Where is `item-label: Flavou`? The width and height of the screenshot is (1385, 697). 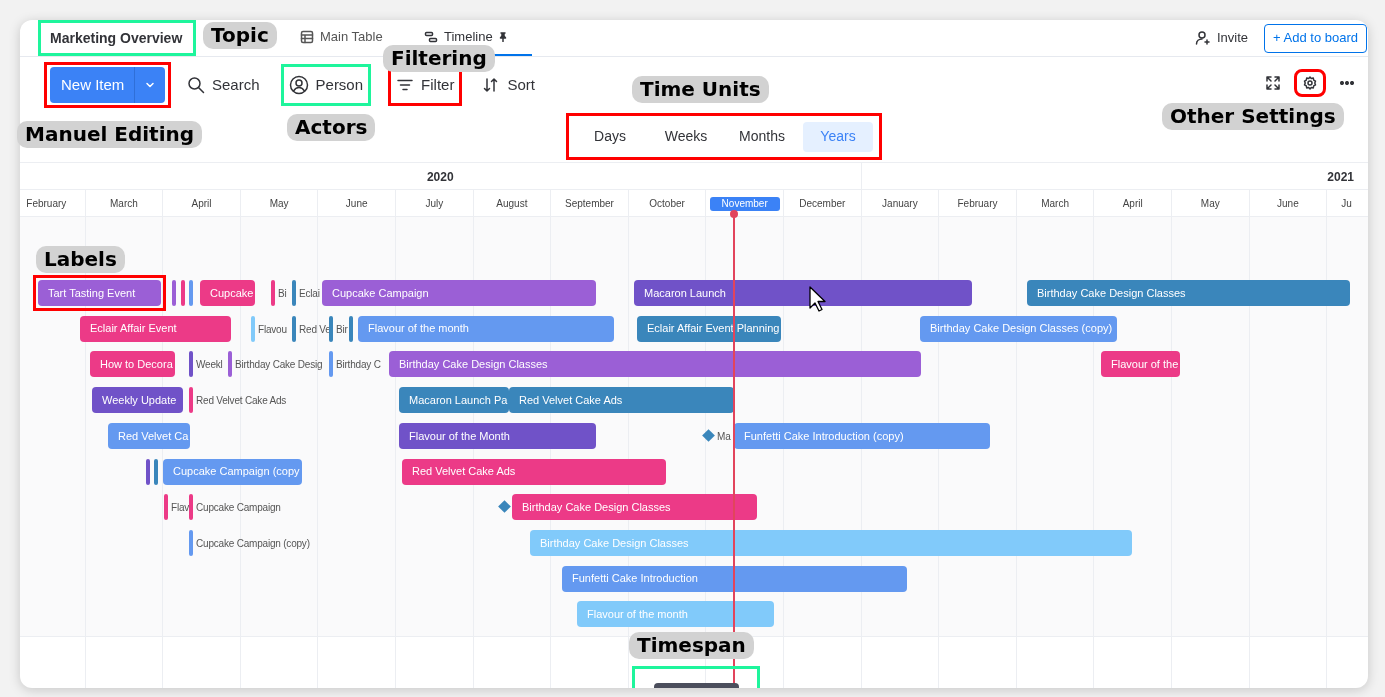 item-label: Flavou is located at coordinates (272, 329).